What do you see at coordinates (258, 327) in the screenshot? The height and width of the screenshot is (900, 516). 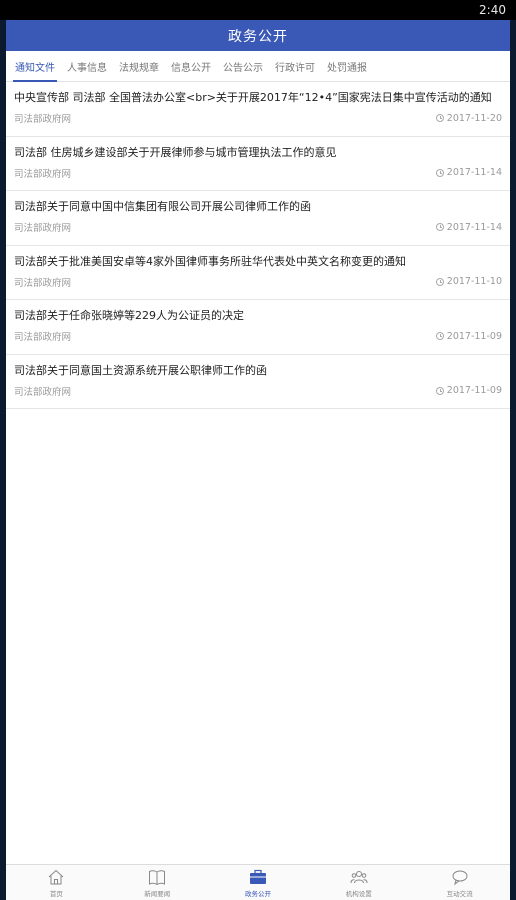 I see `list-item: 司法部关于任命张晓婷等229人为公证员的决定 司法部政府网 2017-11-09` at bounding box center [258, 327].